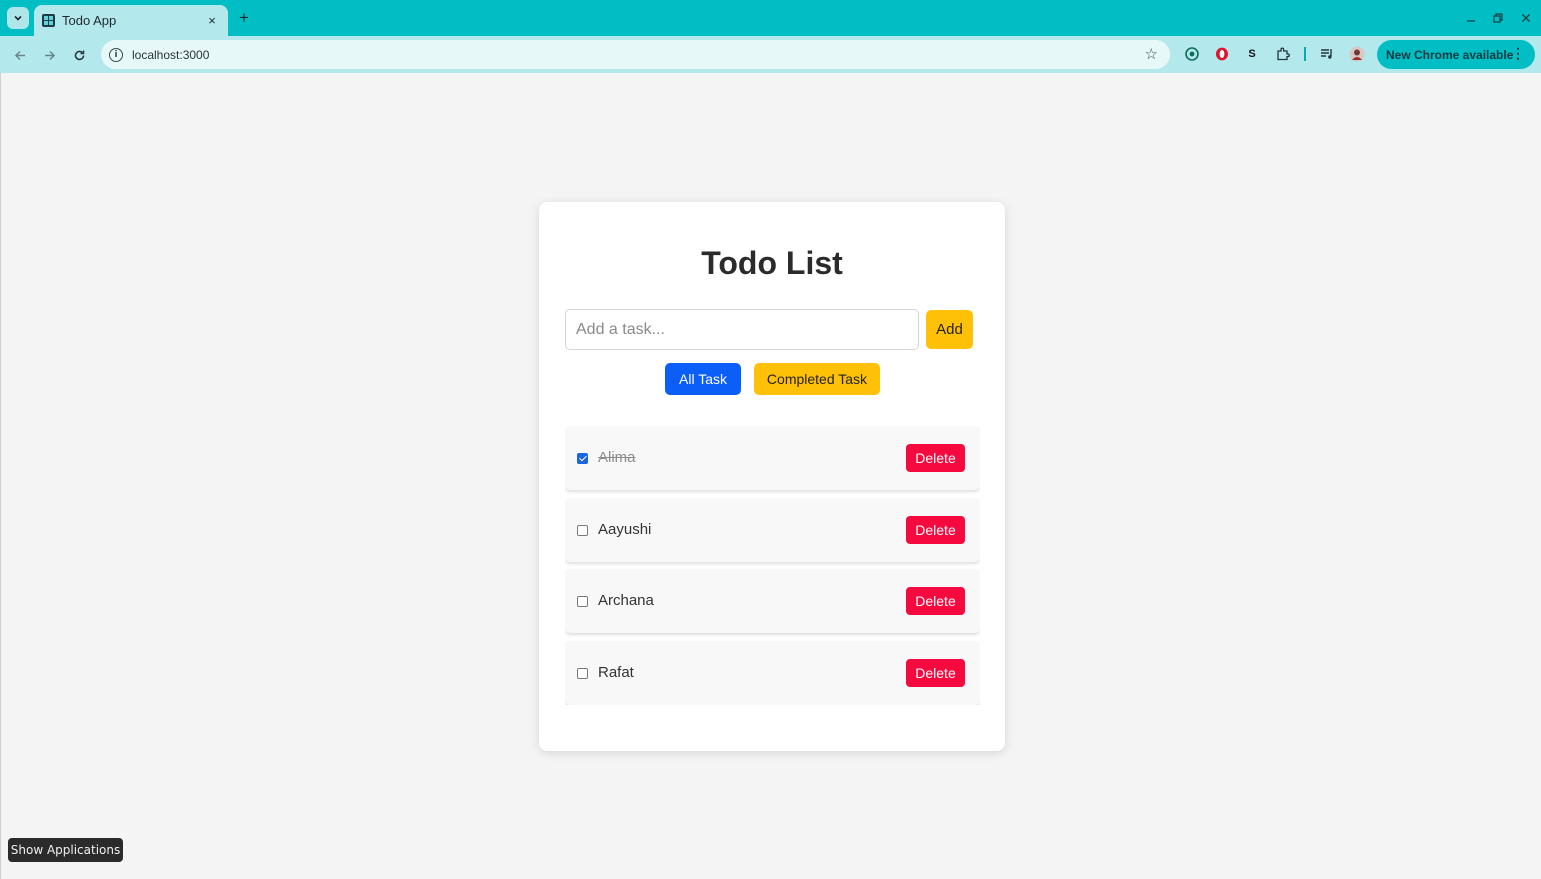  What do you see at coordinates (772, 601) in the screenshot?
I see `task-row: Archana Delete` at bounding box center [772, 601].